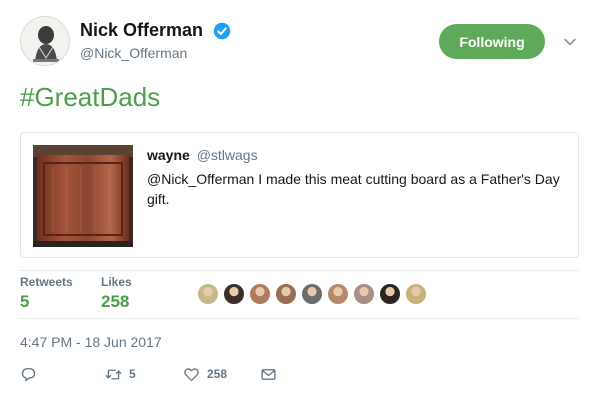 Image resolution: width=601 pixels, height=408 pixels. I want to click on verified-badge-icon, so click(221, 30).